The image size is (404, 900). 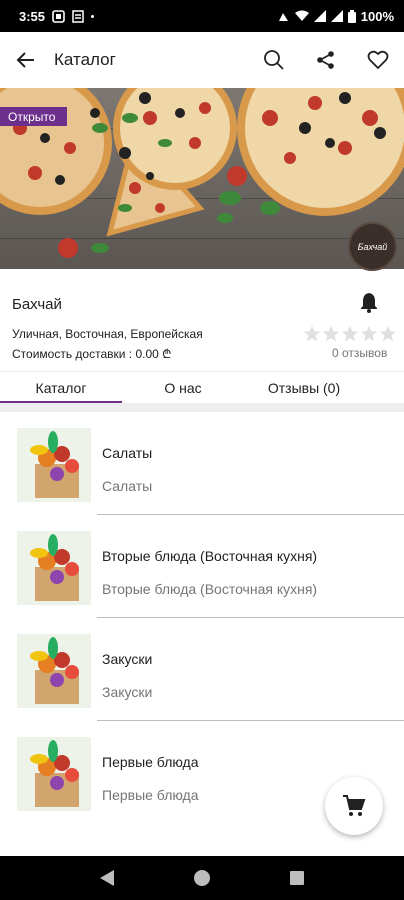 I want to click on tab-bar: Каталог О нас Отзывы (0), so click(x=202, y=387).